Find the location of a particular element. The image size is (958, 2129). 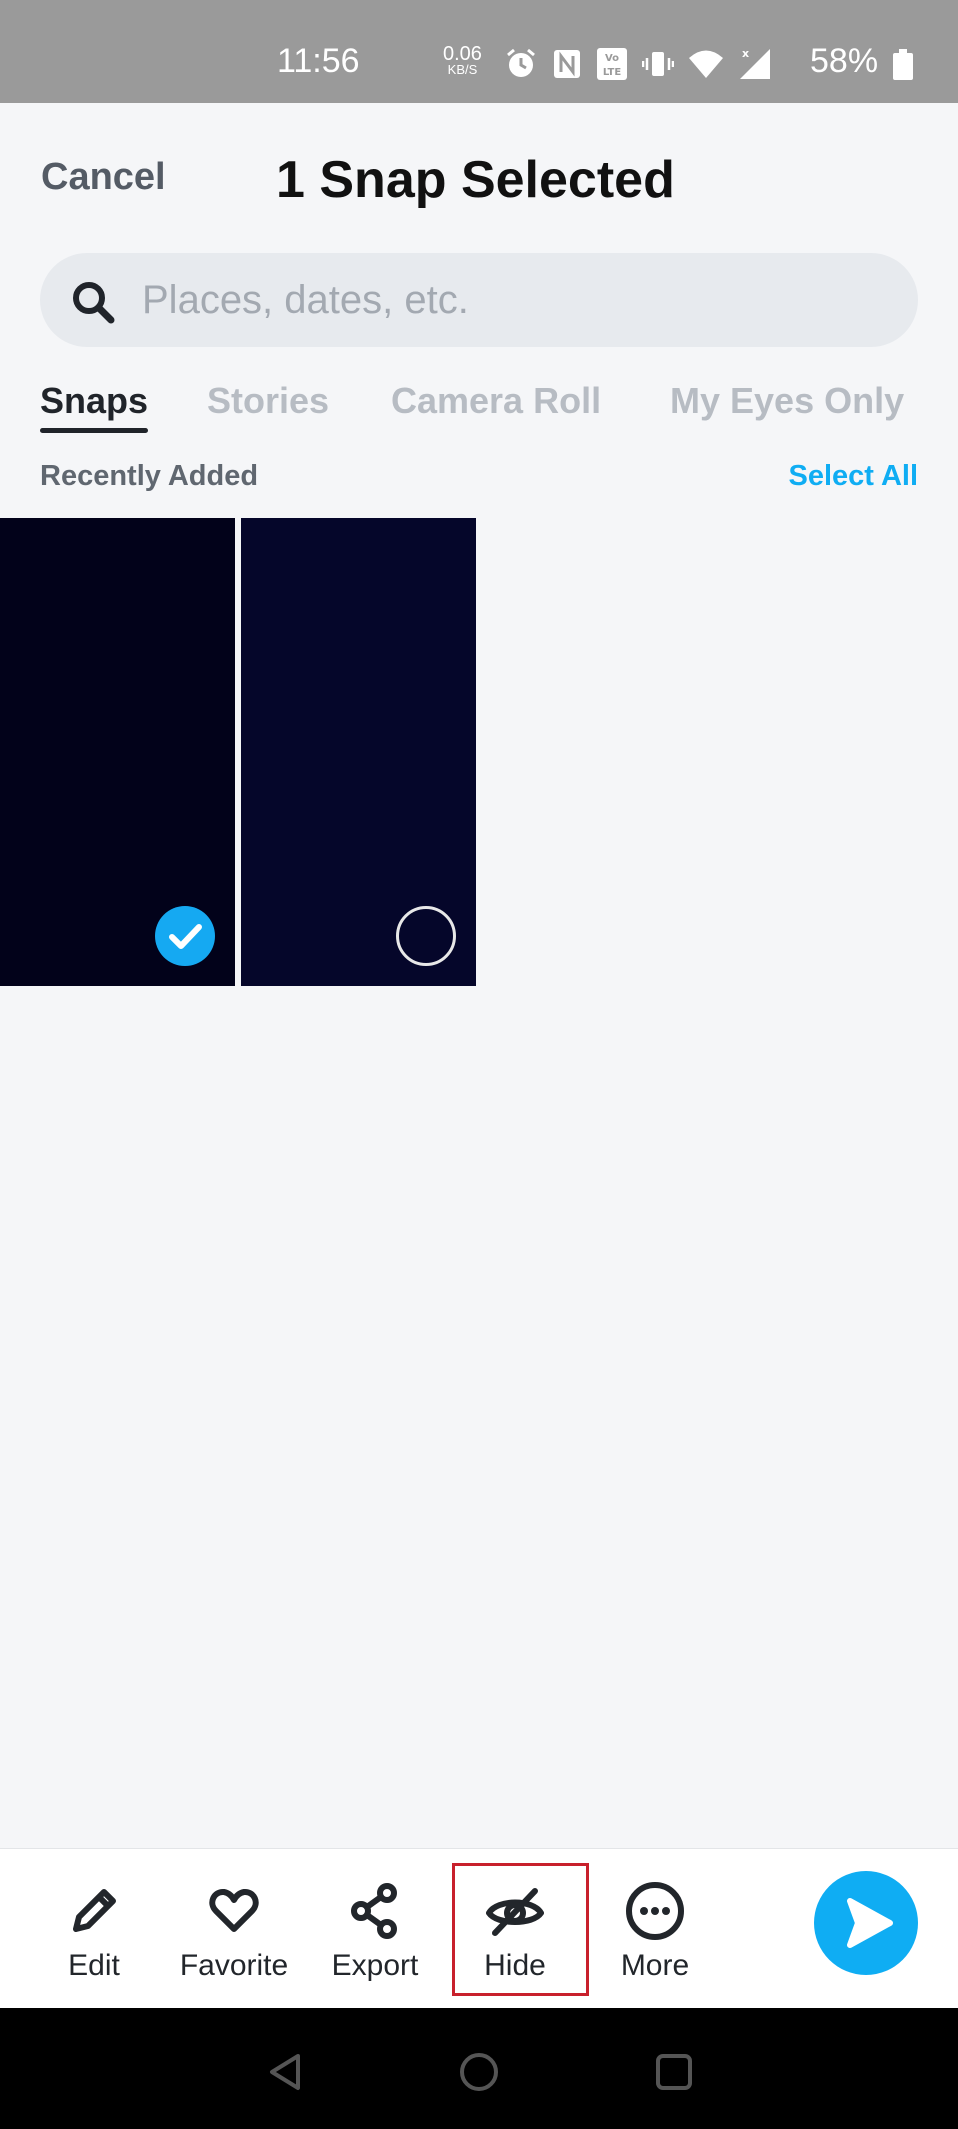

vibrate-icon is located at coordinates (658, 64).